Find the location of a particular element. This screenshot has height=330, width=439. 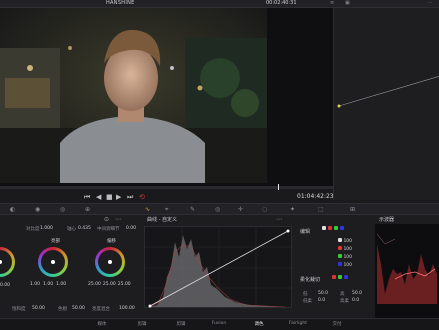

primaries-more-icon: ⋯ is located at coordinates (118, 219).